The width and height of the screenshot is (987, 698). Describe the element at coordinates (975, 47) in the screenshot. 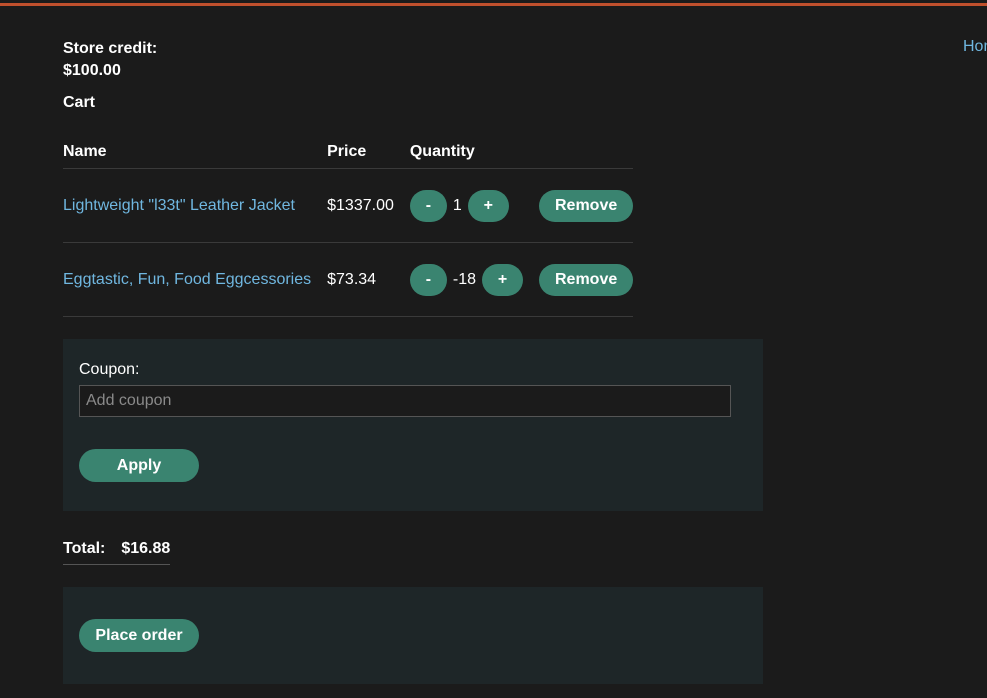

I see `home-link: Home` at that location.